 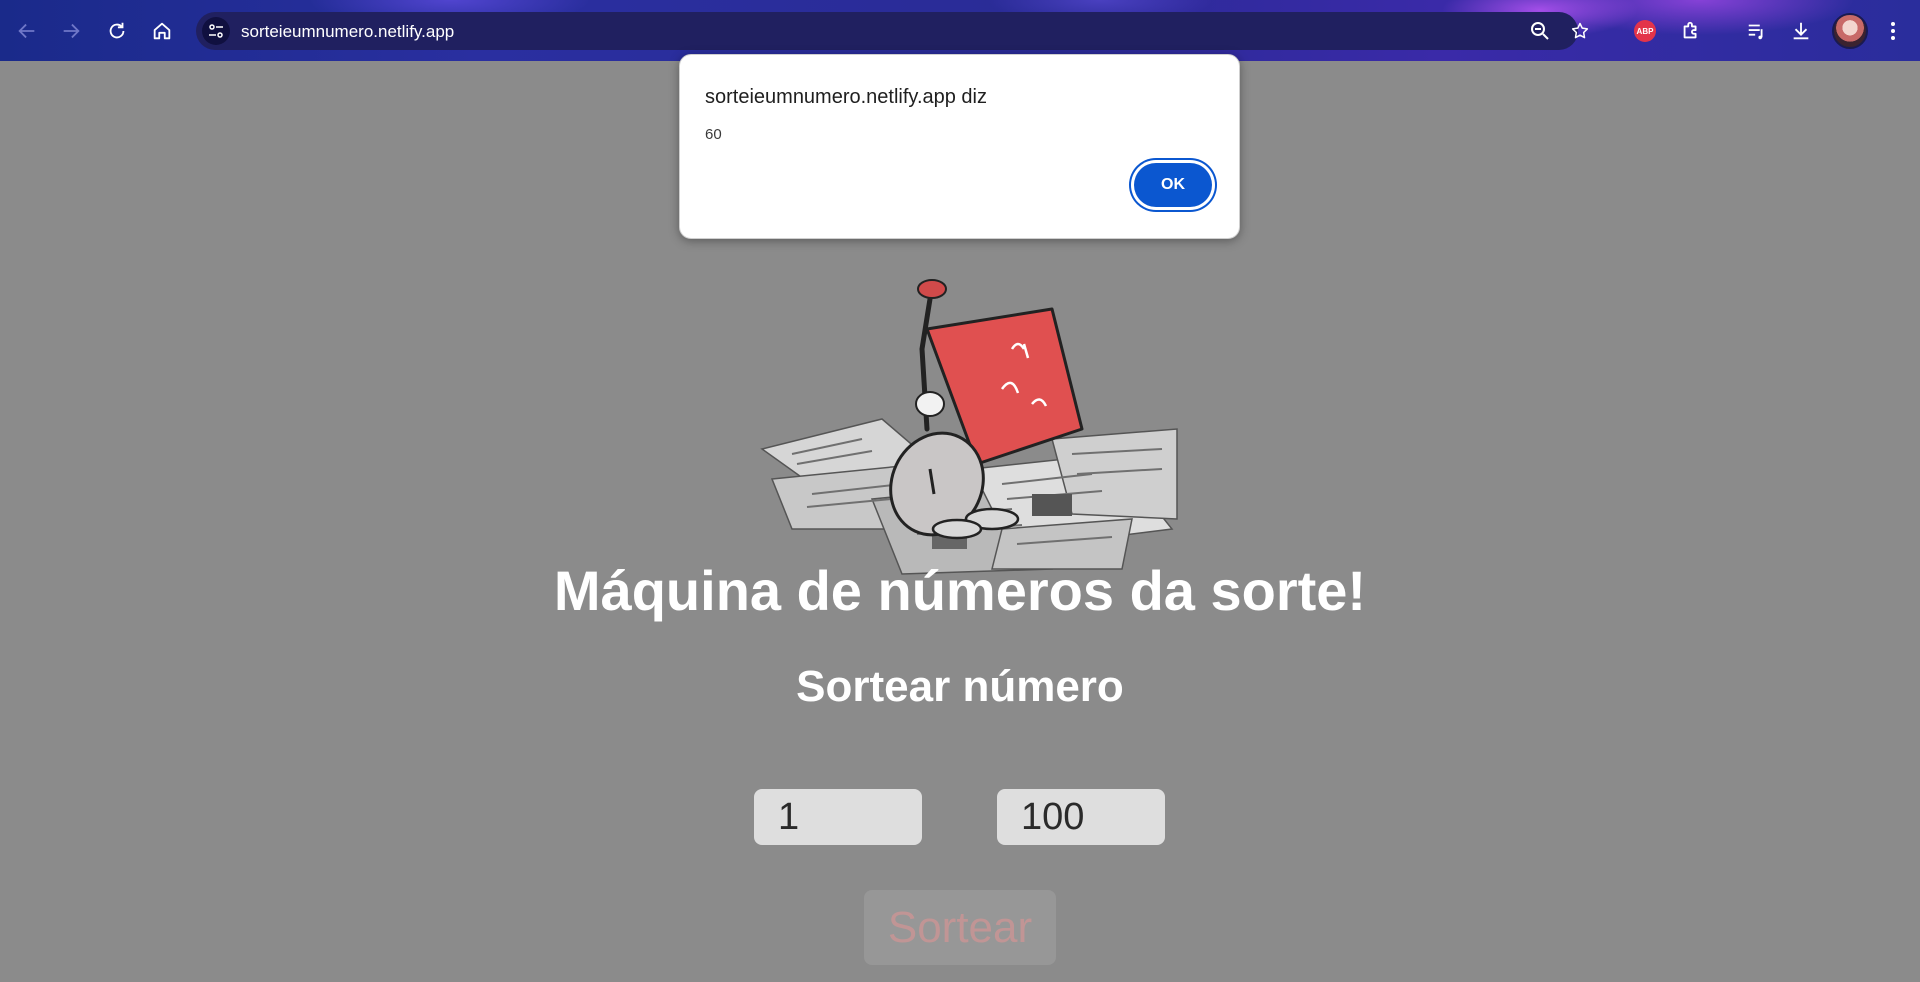 I want to click on max-number-input, so click(x=1081, y=817).